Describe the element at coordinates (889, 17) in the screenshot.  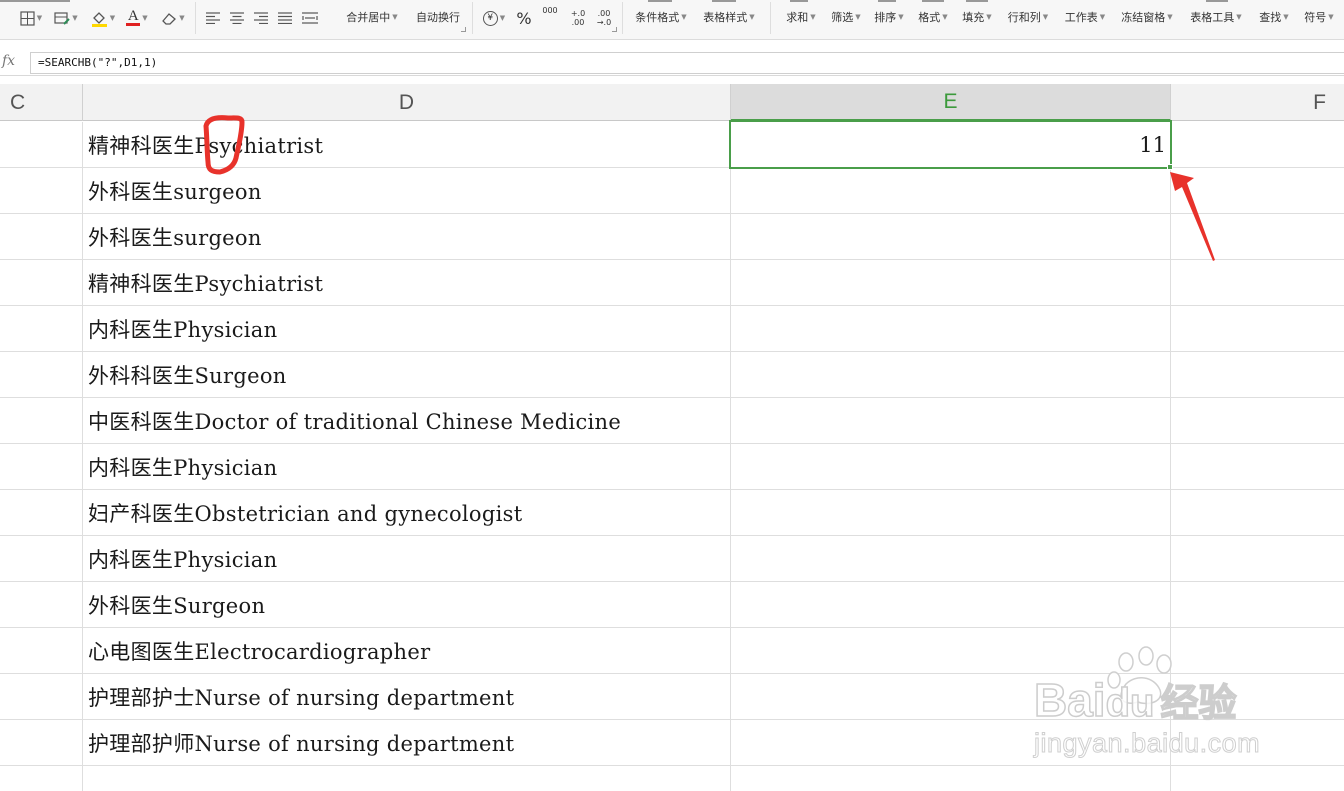
I see `sort-button: 排序 ▼` at that location.